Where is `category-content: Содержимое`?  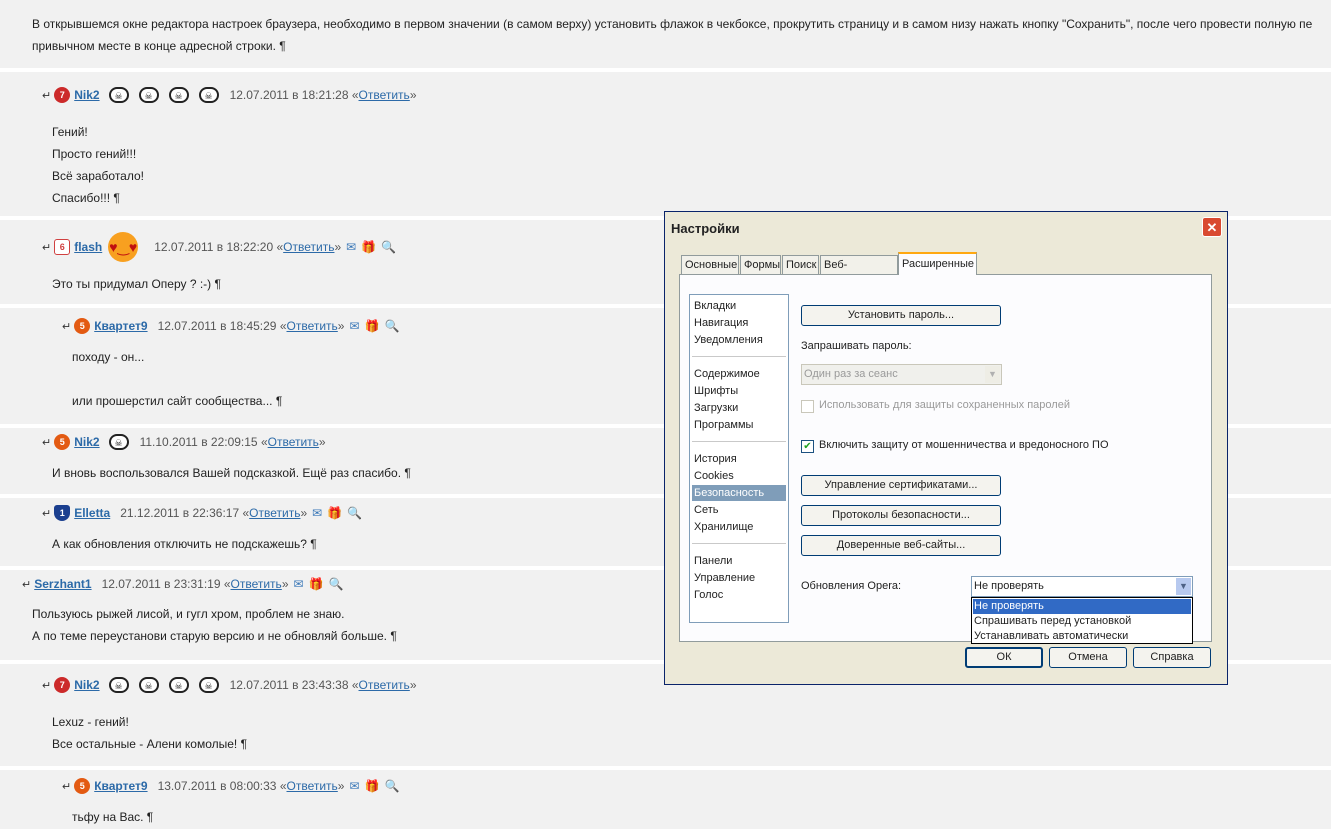 category-content: Содержимое is located at coordinates (739, 374).